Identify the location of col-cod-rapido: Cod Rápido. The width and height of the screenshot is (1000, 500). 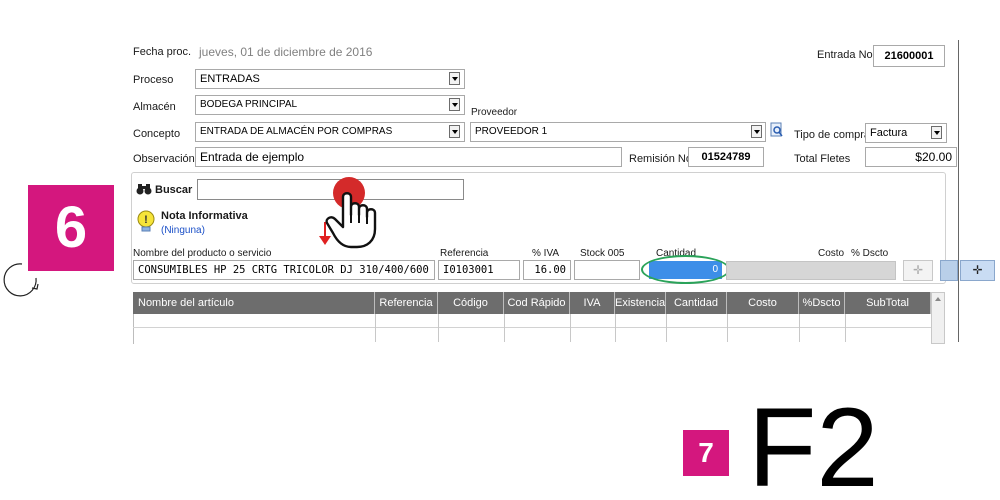
(537, 303).